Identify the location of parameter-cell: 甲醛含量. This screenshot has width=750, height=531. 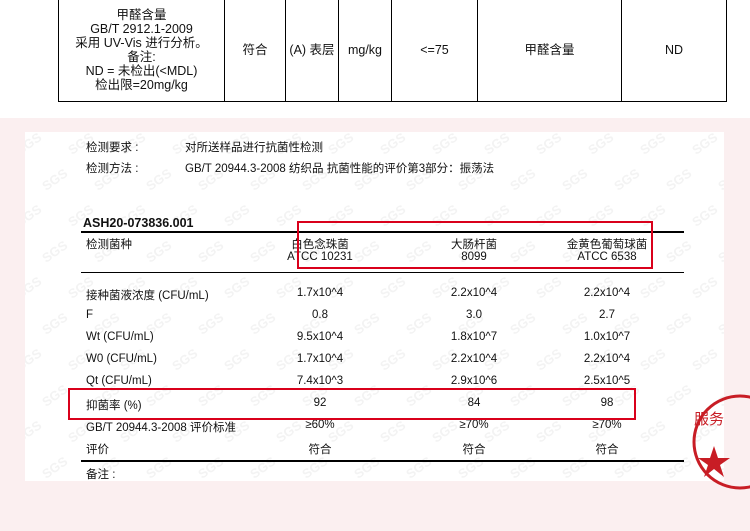
(549, 51).